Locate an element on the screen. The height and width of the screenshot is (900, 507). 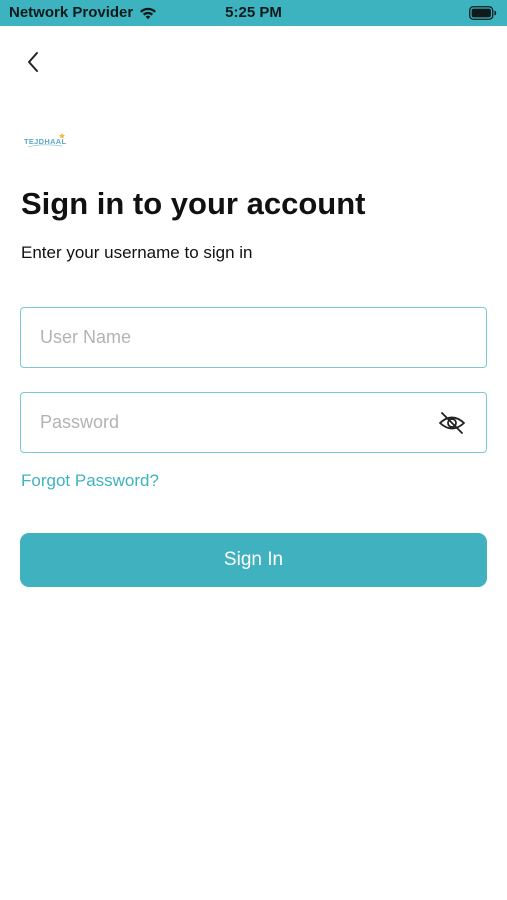
status-time: 5:25 PM is located at coordinates (253, 12).